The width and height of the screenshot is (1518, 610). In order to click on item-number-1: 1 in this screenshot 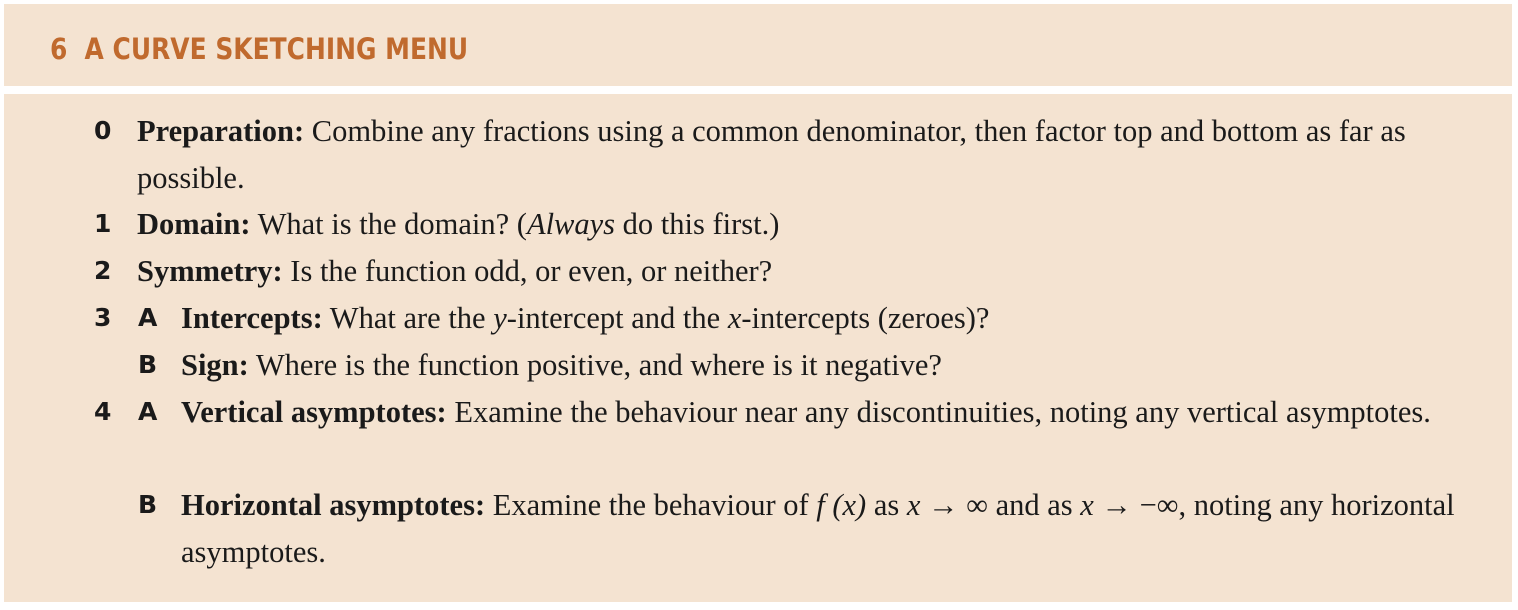, I will do `click(103, 223)`.